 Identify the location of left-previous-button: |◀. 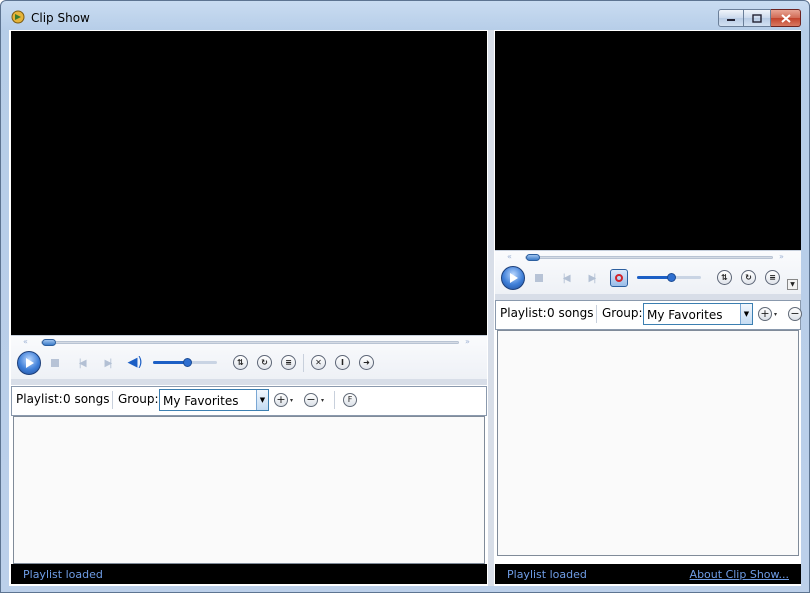
(81, 363).